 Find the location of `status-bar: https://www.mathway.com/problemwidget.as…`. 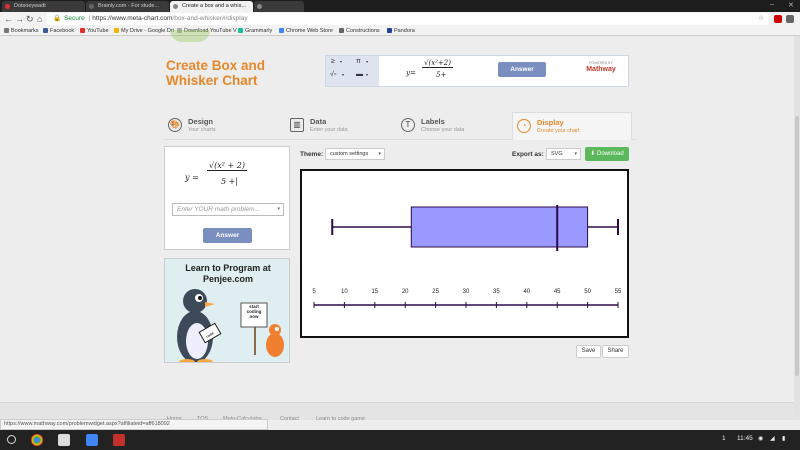

status-bar: https://www.mathway.com/problemwidget.as… is located at coordinates (134, 424).